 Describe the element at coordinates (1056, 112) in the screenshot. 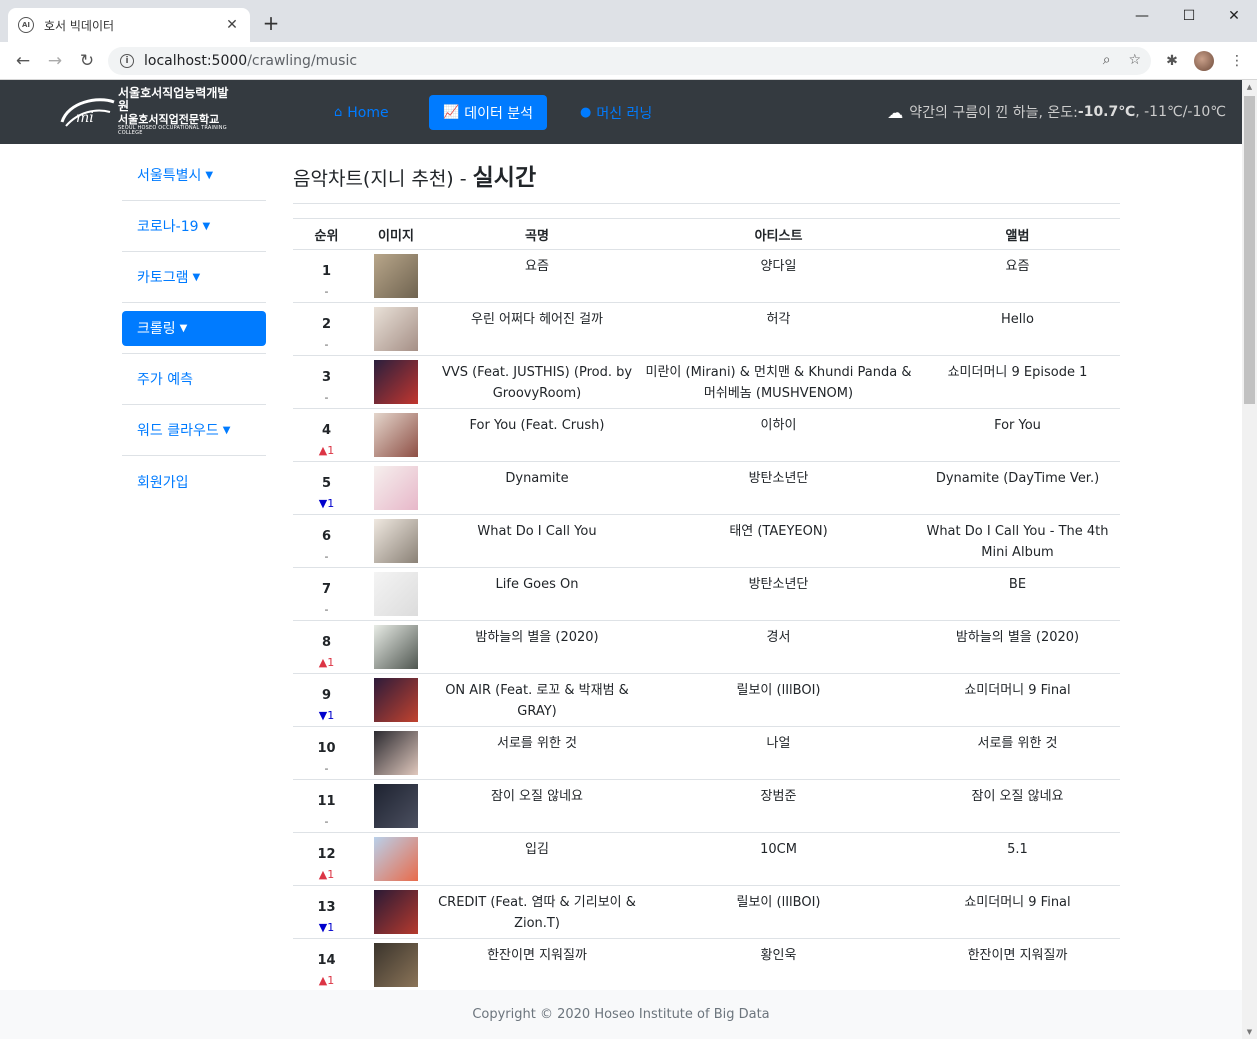

I see `weather-info: ☁ 약간의 구름이 낀 하늘, 온도: -10.7℃, -11℃/-10℃` at that location.